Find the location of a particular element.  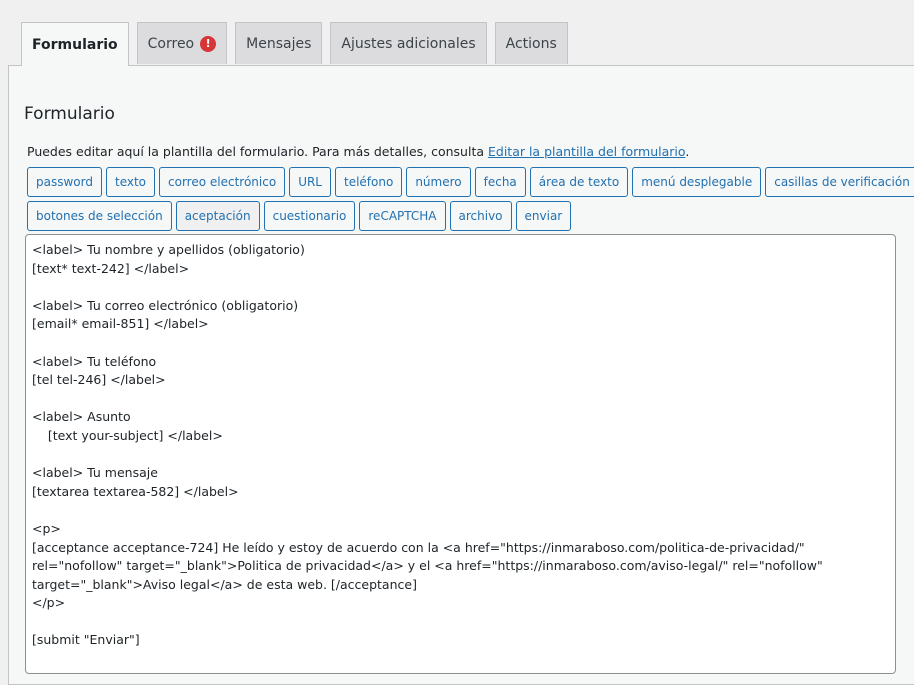

tab-correo: Correo ! is located at coordinates (182, 43).